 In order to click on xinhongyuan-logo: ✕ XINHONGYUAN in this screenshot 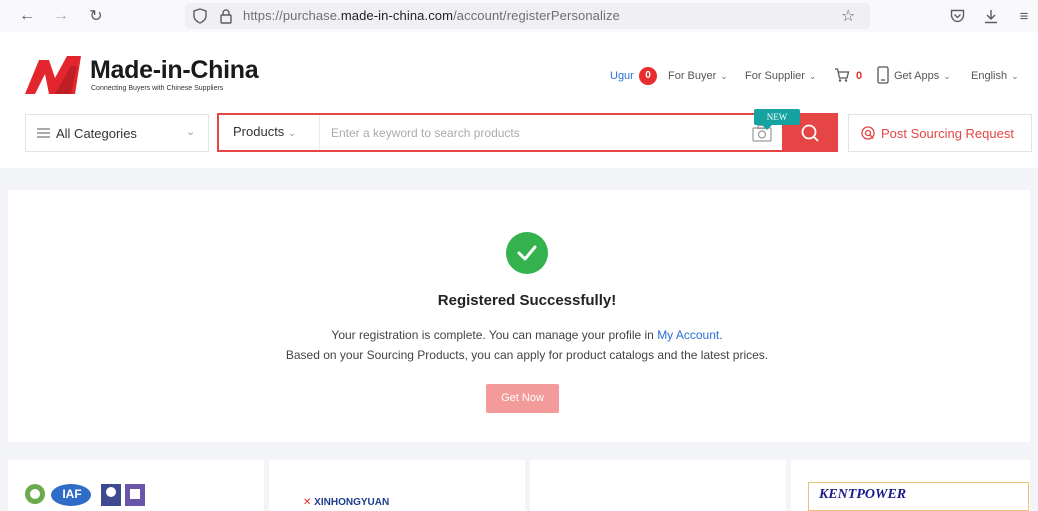, I will do `click(346, 502)`.